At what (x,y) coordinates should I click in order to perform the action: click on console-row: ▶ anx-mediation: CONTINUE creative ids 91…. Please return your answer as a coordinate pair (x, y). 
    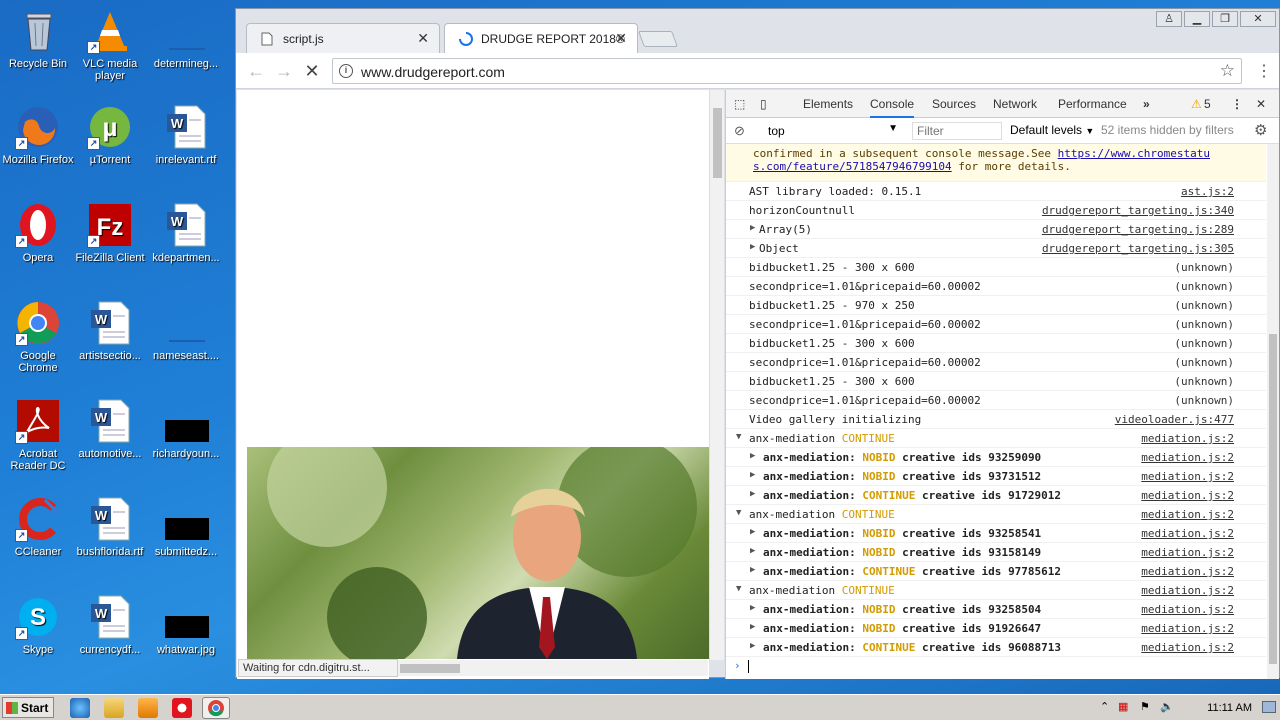
    Looking at the image, I should click on (996, 495).